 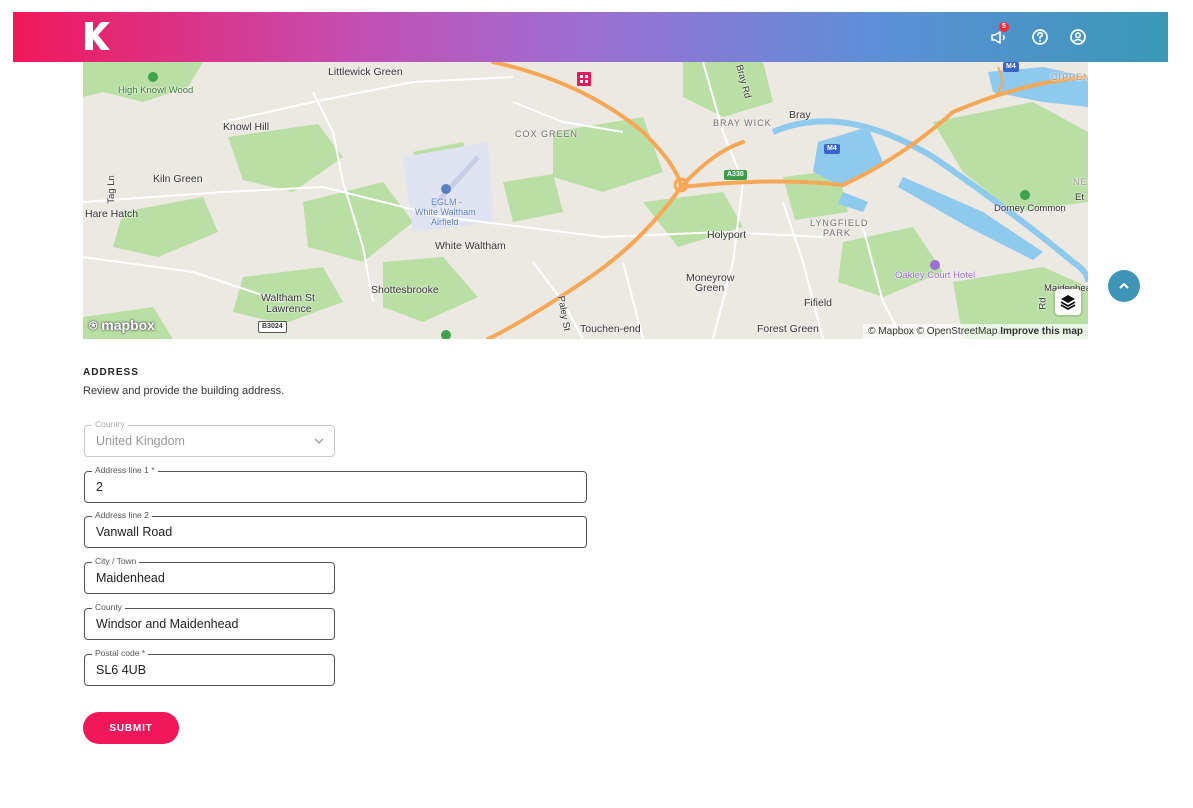 What do you see at coordinates (108, 607) in the screenshot?
I see `county-label: County` at bounding box center [108, 607].